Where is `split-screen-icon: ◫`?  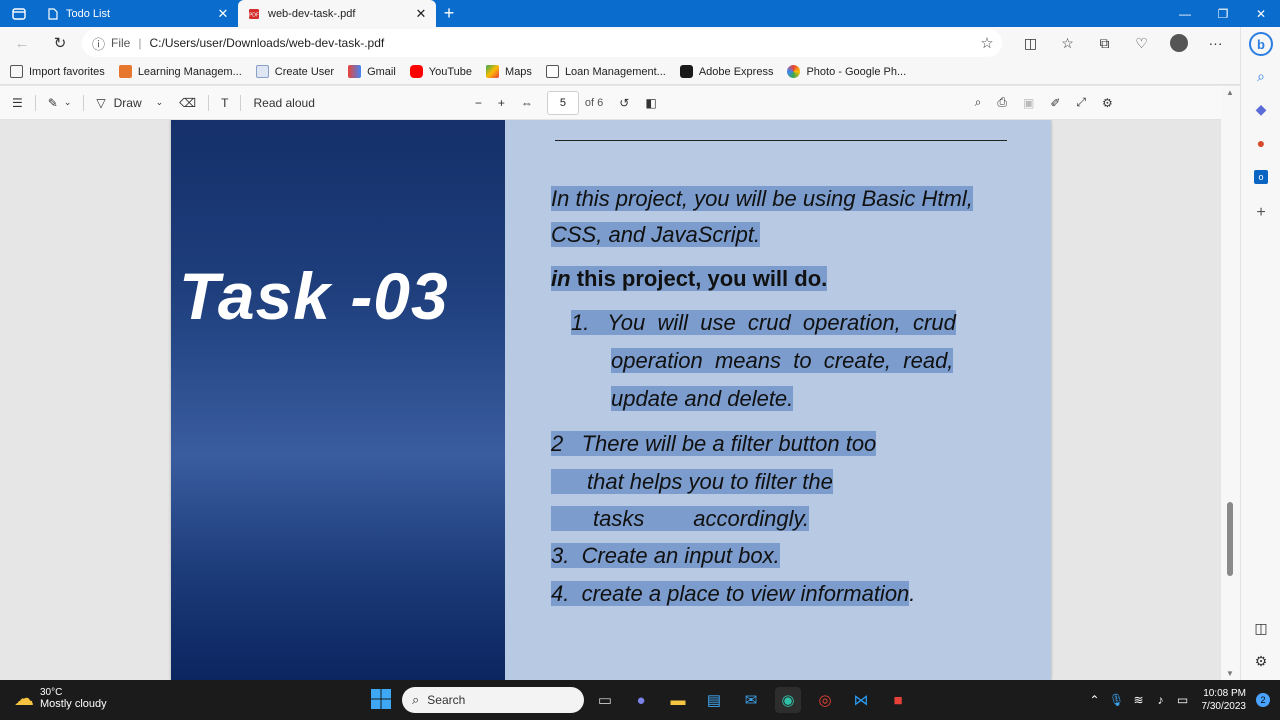 split-screen-icon: ◫ is located at coordinates (1030, 43).